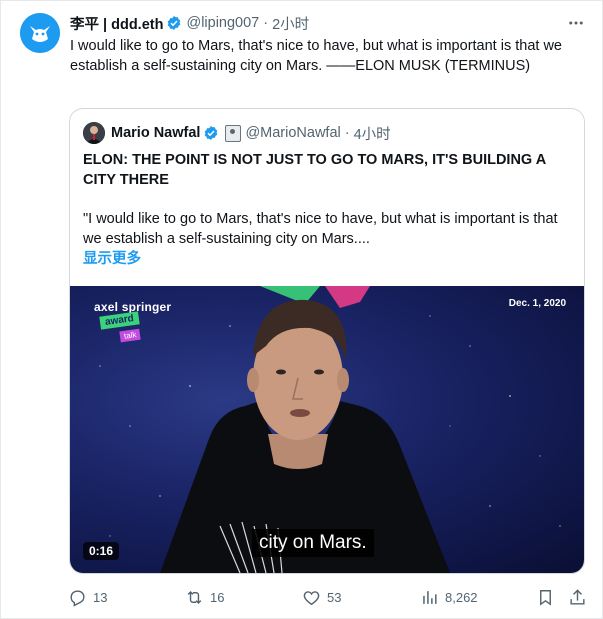 This screenshot has height=619, width=603. I want to click on tweet-header: 李平 | ddd.eth @liping007 · 2小时, so click(189, 23).